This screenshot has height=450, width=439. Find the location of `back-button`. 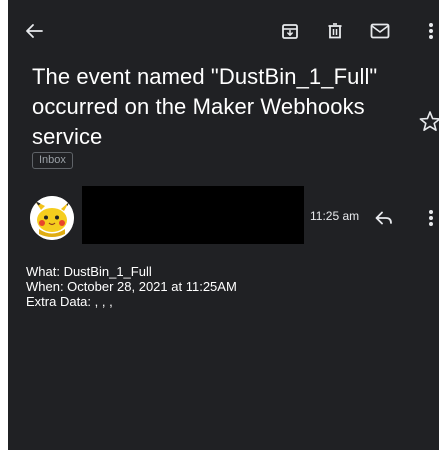

back-button is located at coordinates (34, 31).